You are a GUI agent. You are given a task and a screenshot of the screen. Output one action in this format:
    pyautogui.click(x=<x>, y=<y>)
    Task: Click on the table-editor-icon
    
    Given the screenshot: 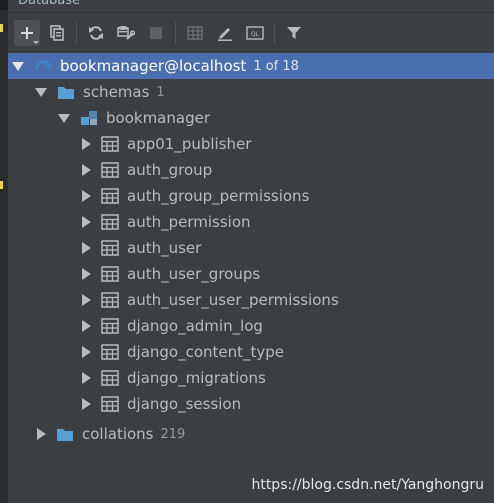 What is the action you would take?
    pyautogui.click(x=195, y=33)
    